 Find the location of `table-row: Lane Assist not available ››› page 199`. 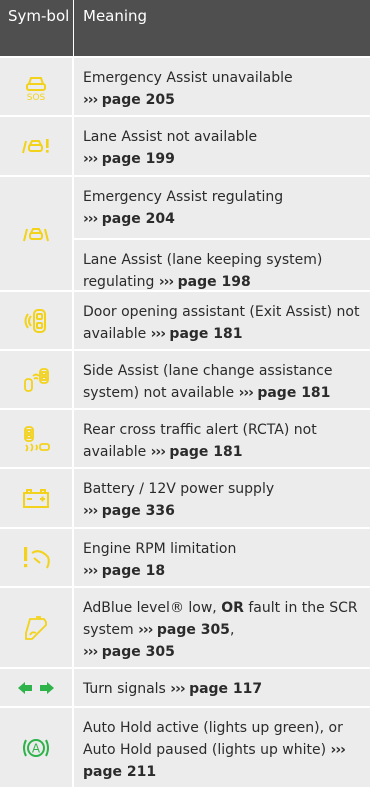

table-row: Lane Assist not available ››› page 199 is located at coordinates (185, 145).